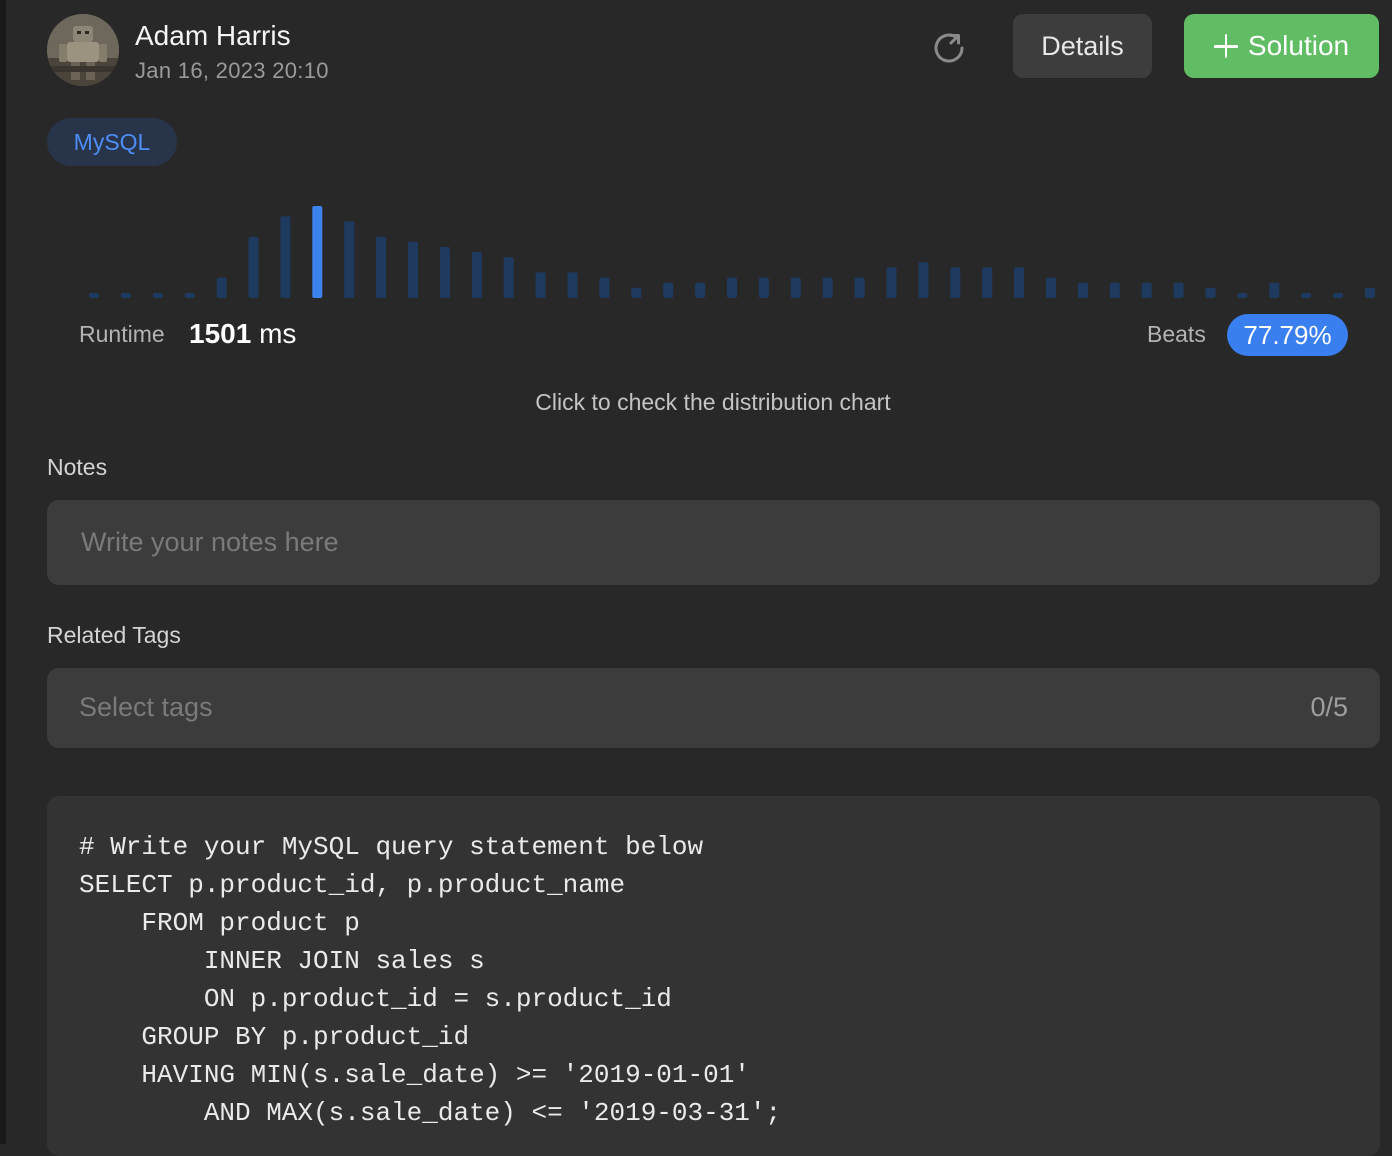 The height and width of the screenshot is (1156, 1392). I want to click on details-button: Details, so click(1082, 46).